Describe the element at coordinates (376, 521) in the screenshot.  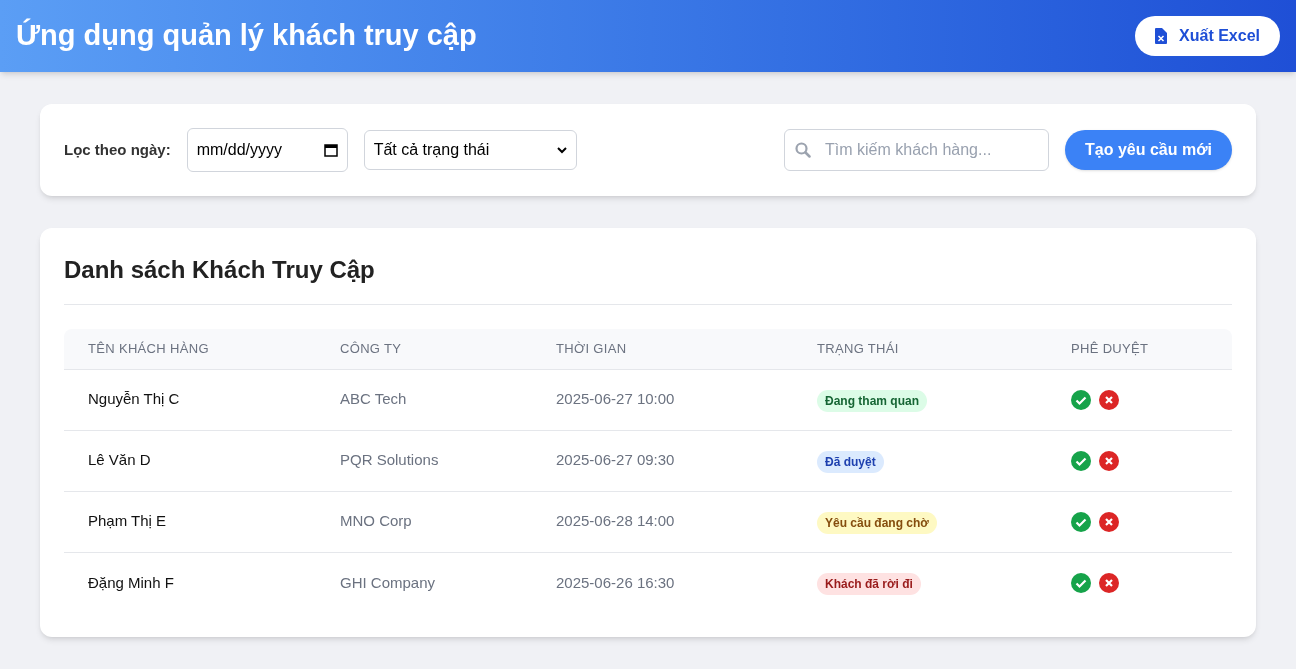
I see `company-name: MNO Corp` at that location.